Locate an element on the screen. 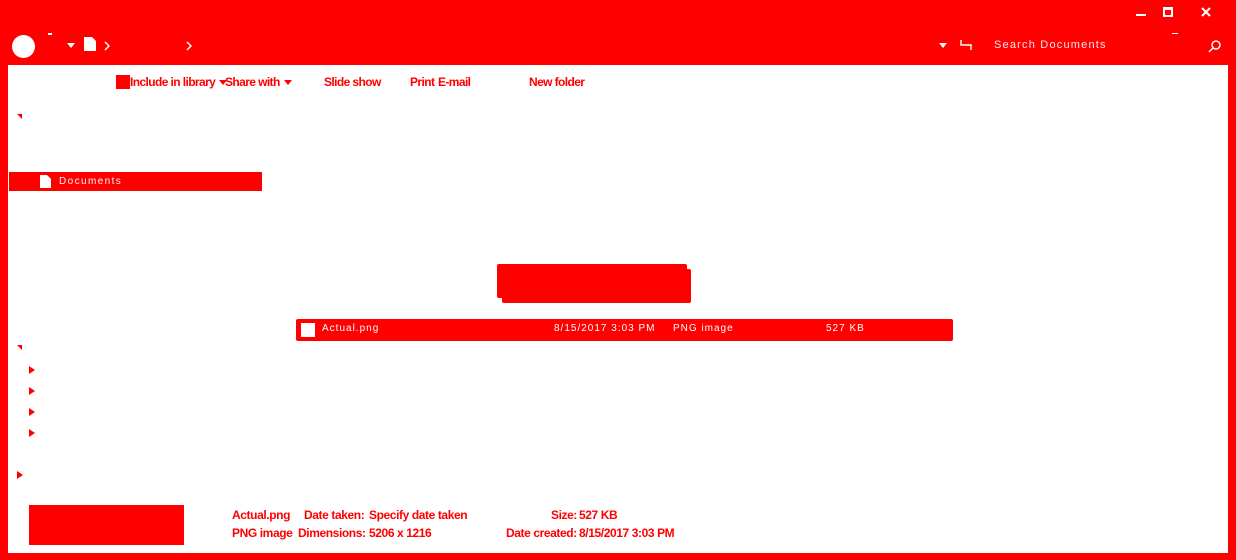  refresh-icon is located at coordinates (966, 45).